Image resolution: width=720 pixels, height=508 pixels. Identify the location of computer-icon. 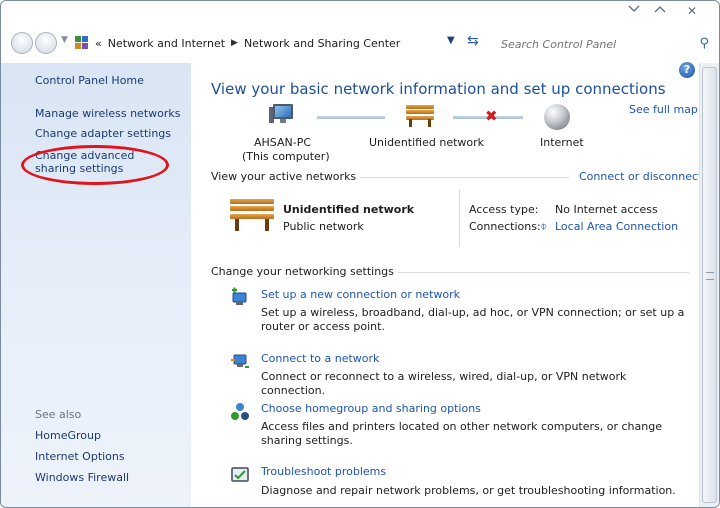
(282, 115).